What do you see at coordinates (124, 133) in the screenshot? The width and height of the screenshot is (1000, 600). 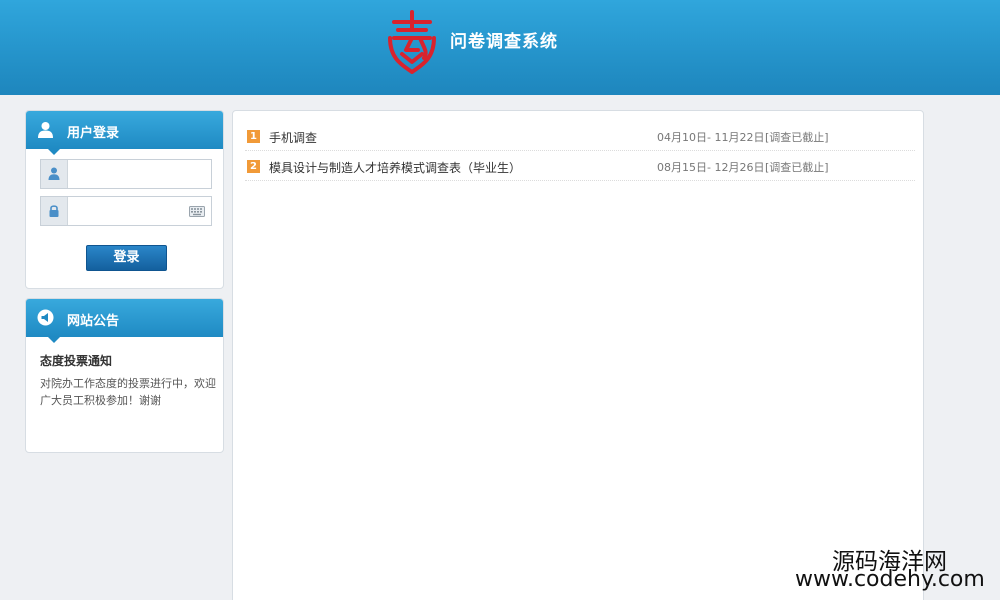 I see `login-panel-header: 用户登录` at bounding box center [124, 133].